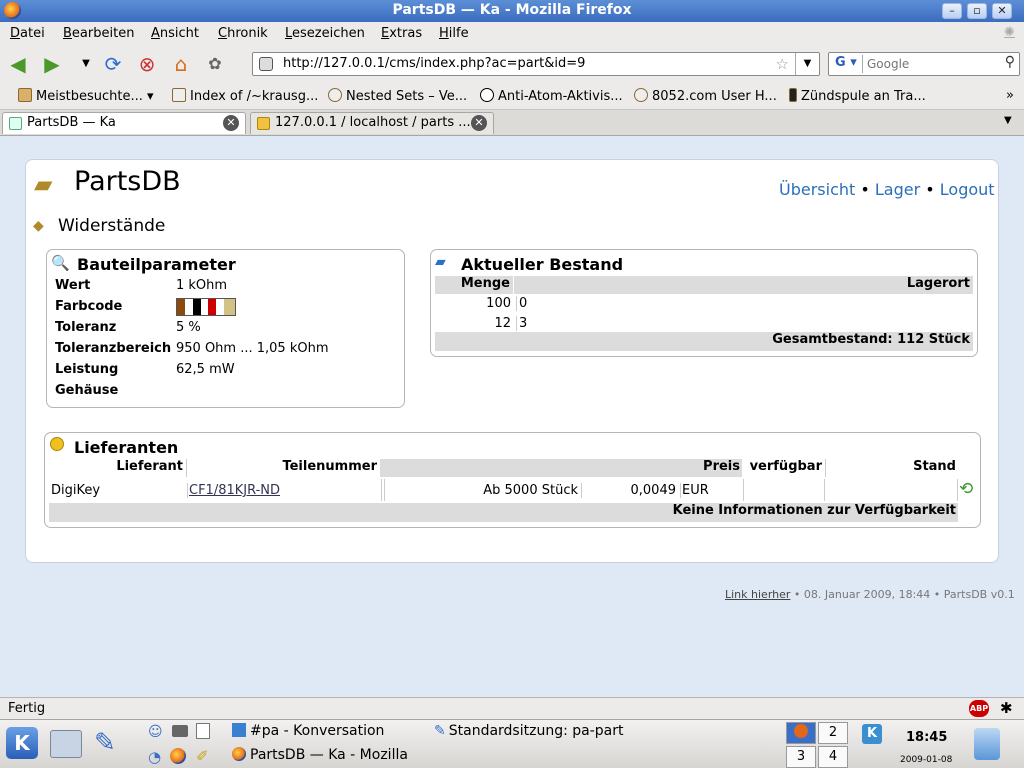 The width and height of the screenshot is (1024, 768). What do you see at coordinates (833, 757) in the screenshot?
I see `desktop-4: 4` at bounding box center [833, 757].